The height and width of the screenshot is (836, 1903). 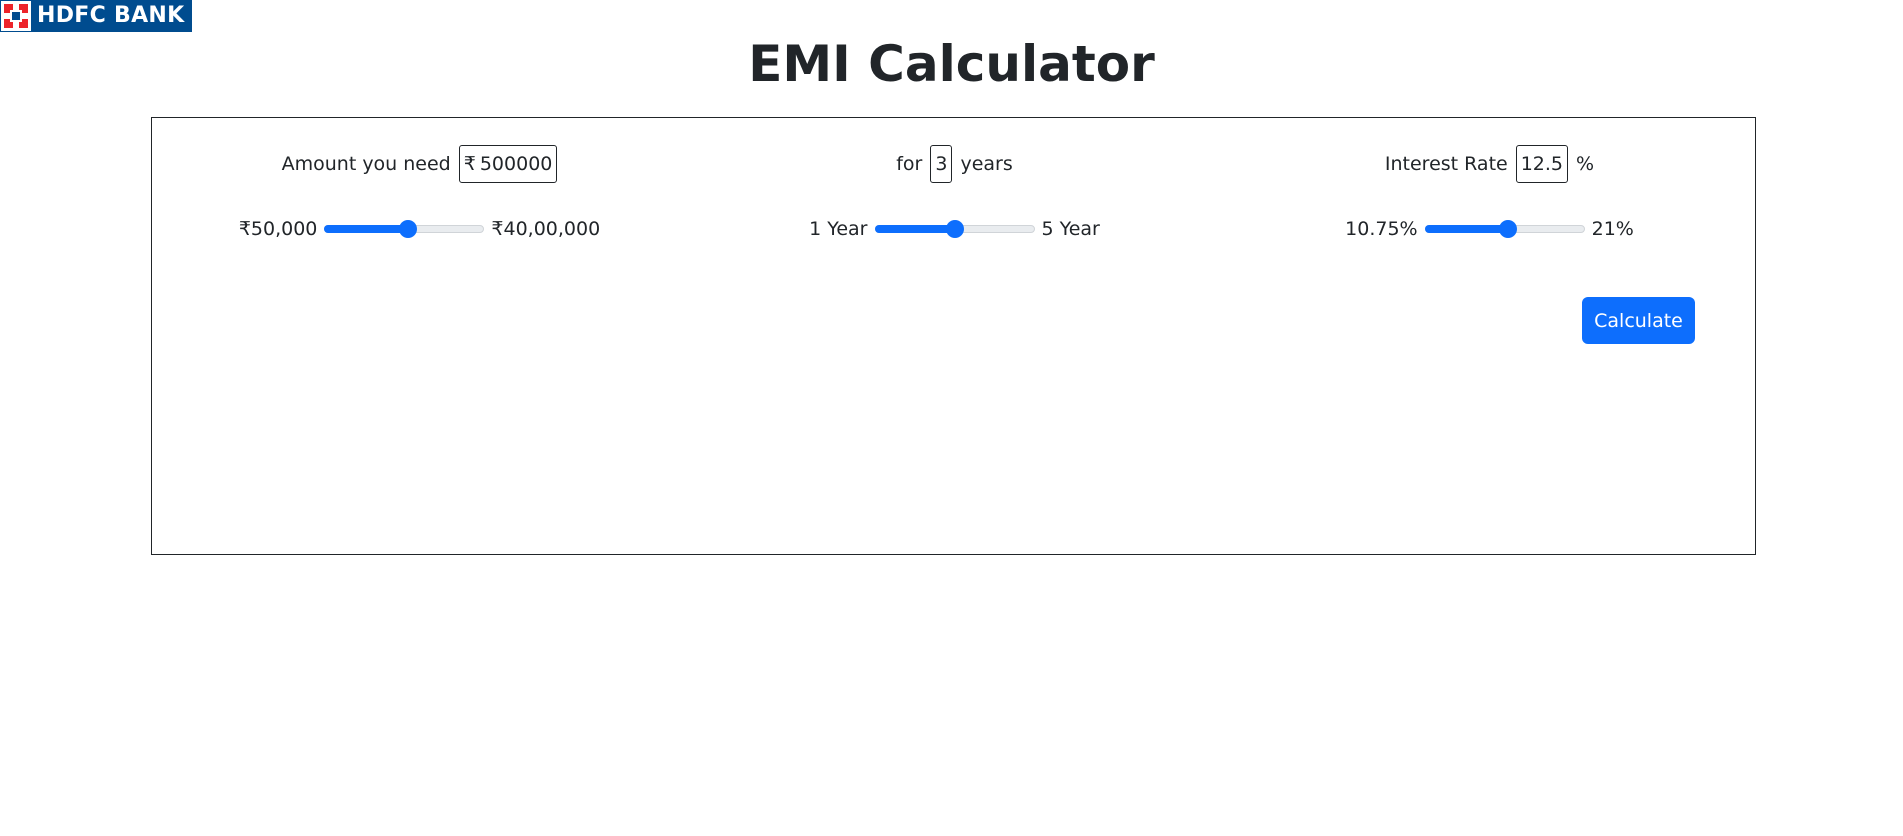 I want to click on amount-slider, so click(x=404, y=229).